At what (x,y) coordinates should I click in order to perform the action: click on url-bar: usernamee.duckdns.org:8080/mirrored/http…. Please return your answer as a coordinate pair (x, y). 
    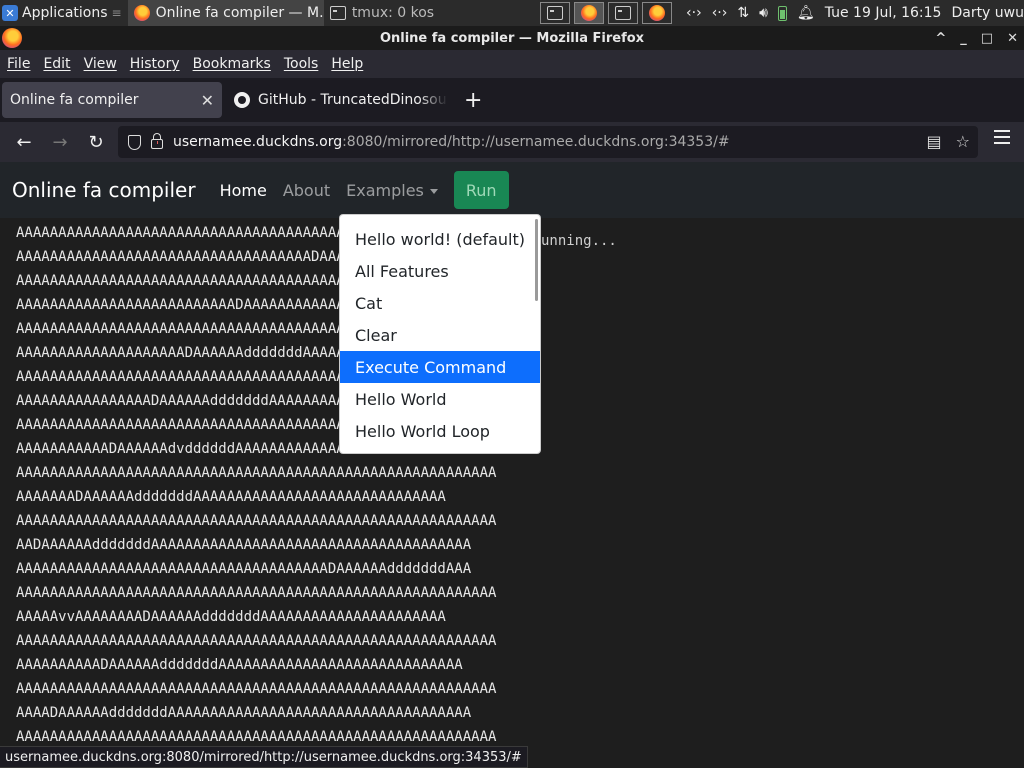
    Looking at the image, I should click on (548, 142).